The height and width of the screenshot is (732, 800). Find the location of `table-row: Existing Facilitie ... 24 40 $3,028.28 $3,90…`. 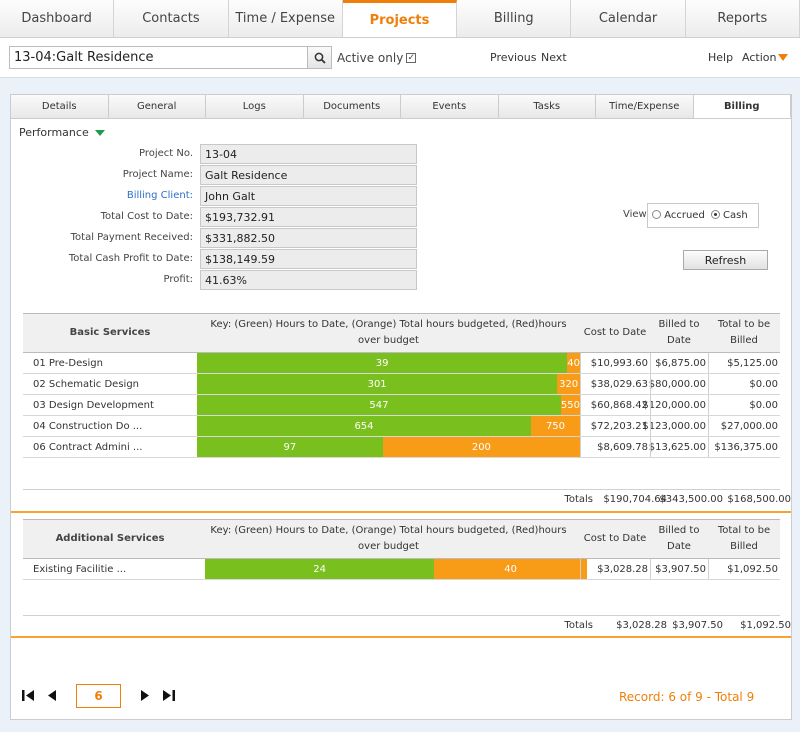

table-row: Existing Facilitie ... 24 40 $3,028.28 $3,90… is located at coordinates (401, 569).